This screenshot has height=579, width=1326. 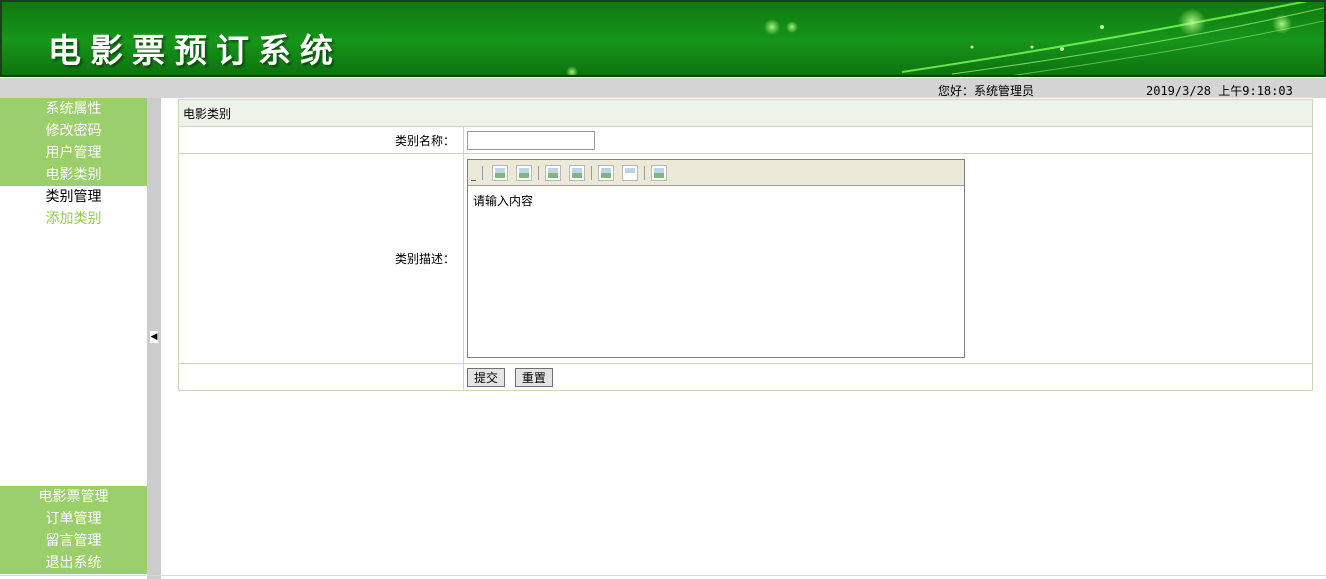 I want to click on sidebar-item-ticket-management: 电影票管理, so click(x=73, y=497).